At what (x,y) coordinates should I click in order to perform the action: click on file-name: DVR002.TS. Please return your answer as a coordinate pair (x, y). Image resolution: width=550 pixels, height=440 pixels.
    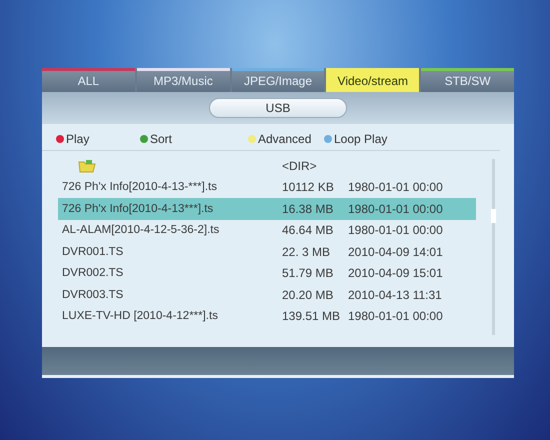
    Looking at the image, I should click on (93, 273).